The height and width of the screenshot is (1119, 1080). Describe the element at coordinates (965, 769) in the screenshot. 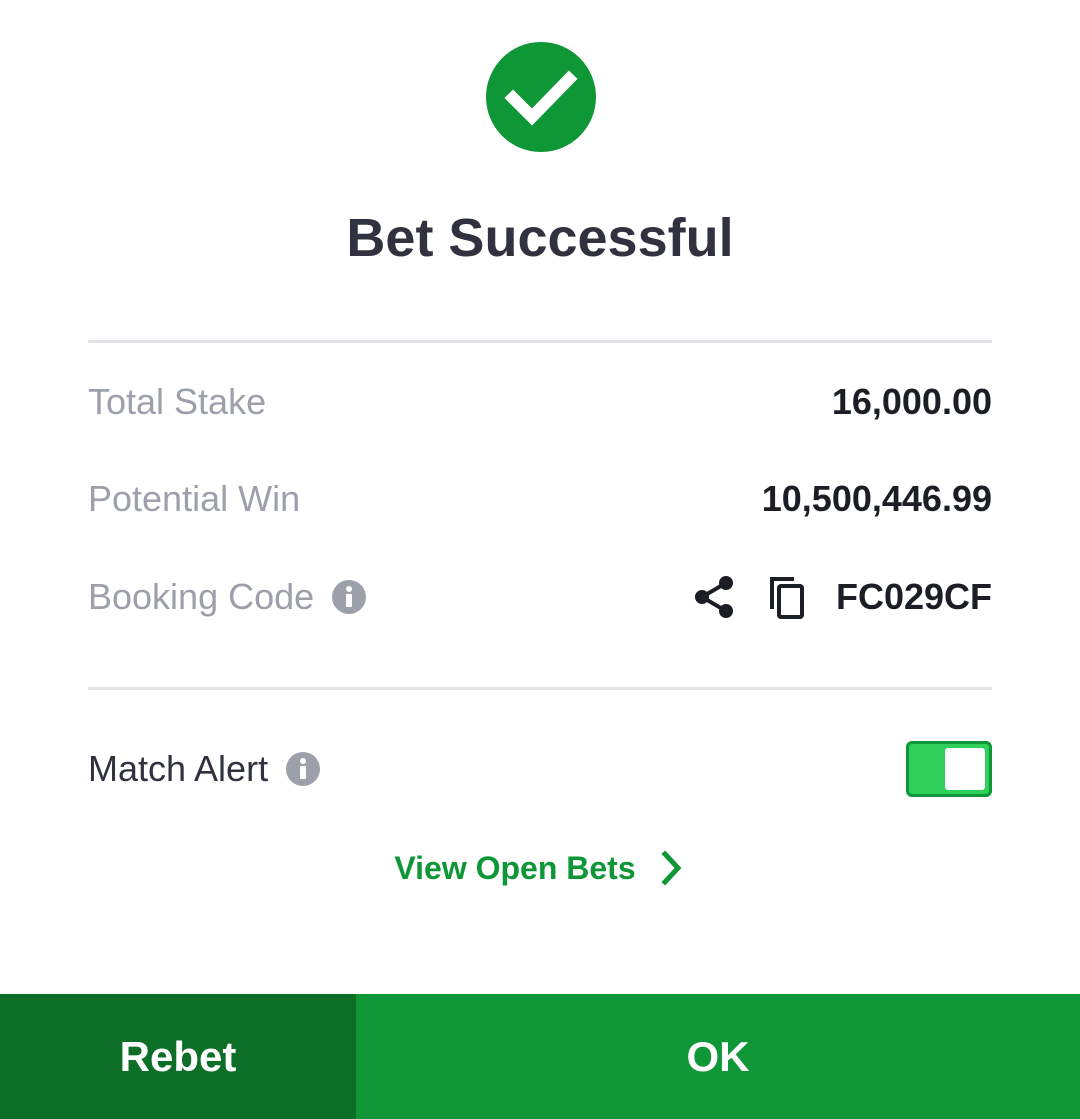

I see `toggle-knob` at that location.